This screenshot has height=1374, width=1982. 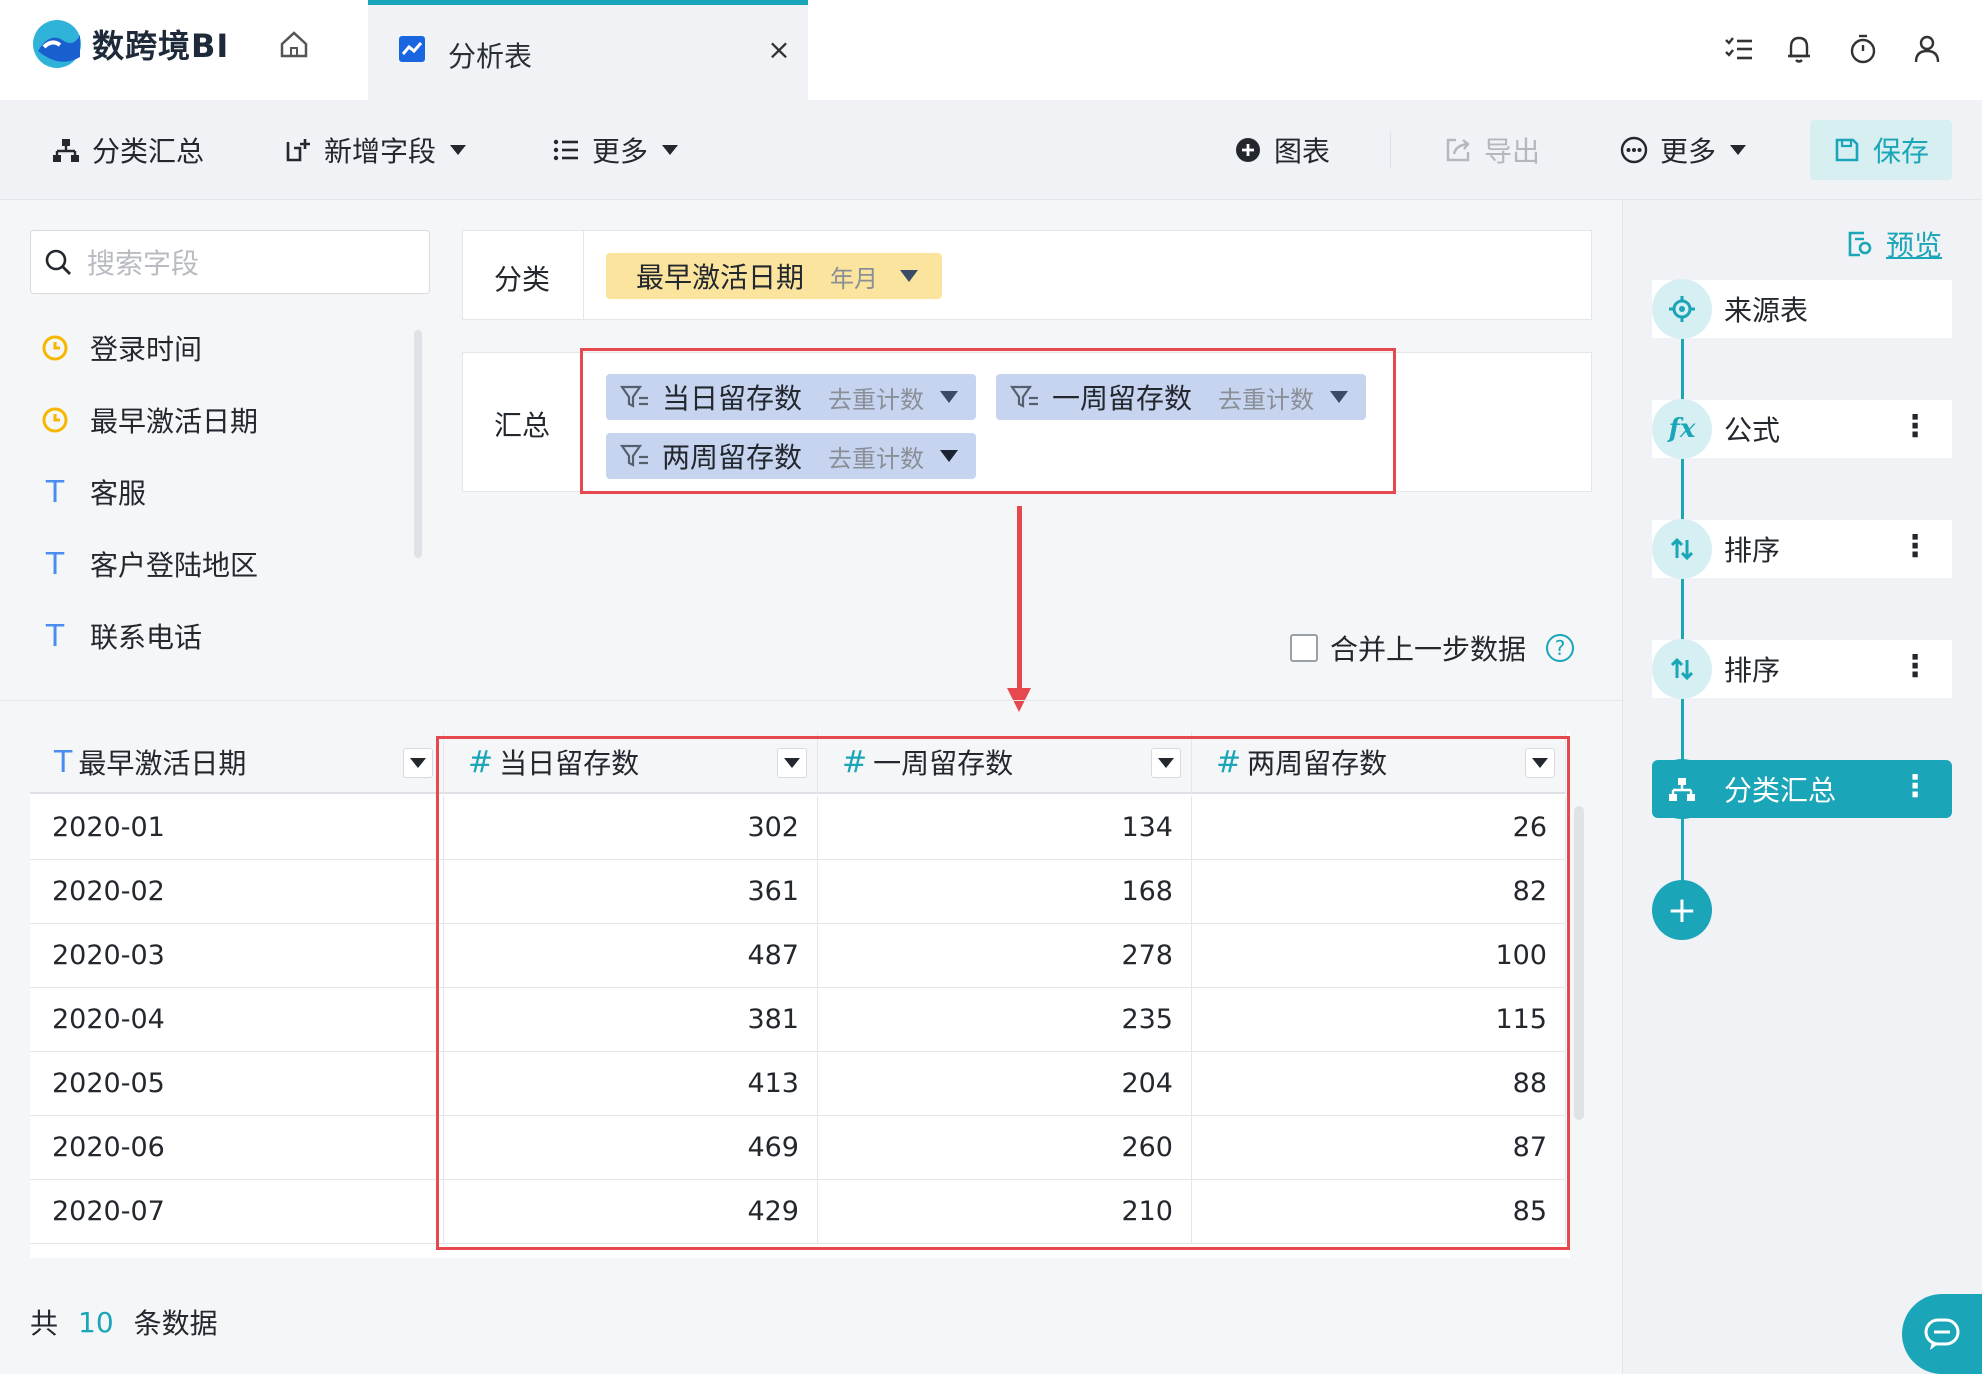 I want to click on app-logo: 数跨境BI, so click(x=135, y=44).